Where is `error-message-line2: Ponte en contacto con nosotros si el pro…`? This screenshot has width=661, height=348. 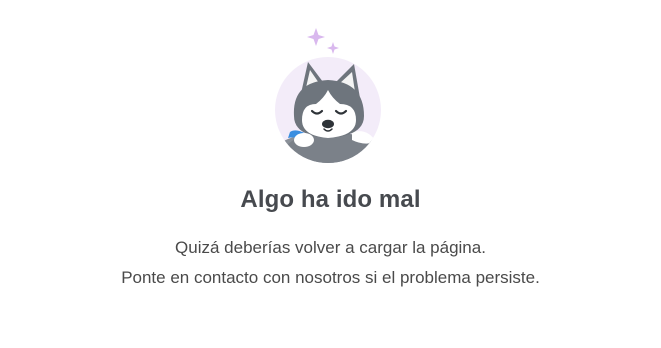
error-message-line2: Ponte en contacto con nosotros si el pro… is located at coordinates (330, 277).